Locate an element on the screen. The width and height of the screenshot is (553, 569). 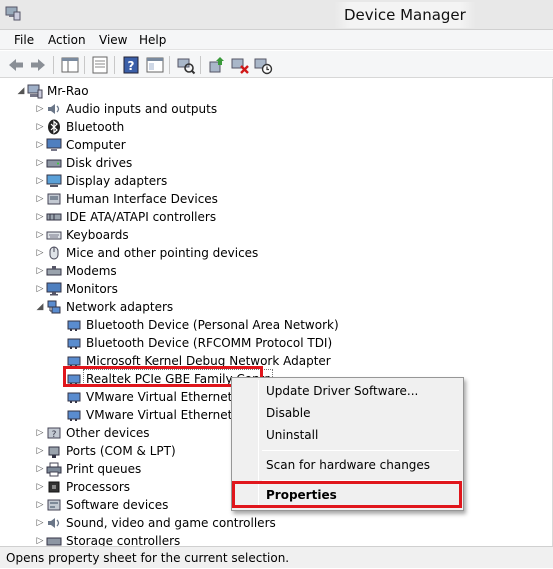
hid-icon is located at coordinates (54, 199).